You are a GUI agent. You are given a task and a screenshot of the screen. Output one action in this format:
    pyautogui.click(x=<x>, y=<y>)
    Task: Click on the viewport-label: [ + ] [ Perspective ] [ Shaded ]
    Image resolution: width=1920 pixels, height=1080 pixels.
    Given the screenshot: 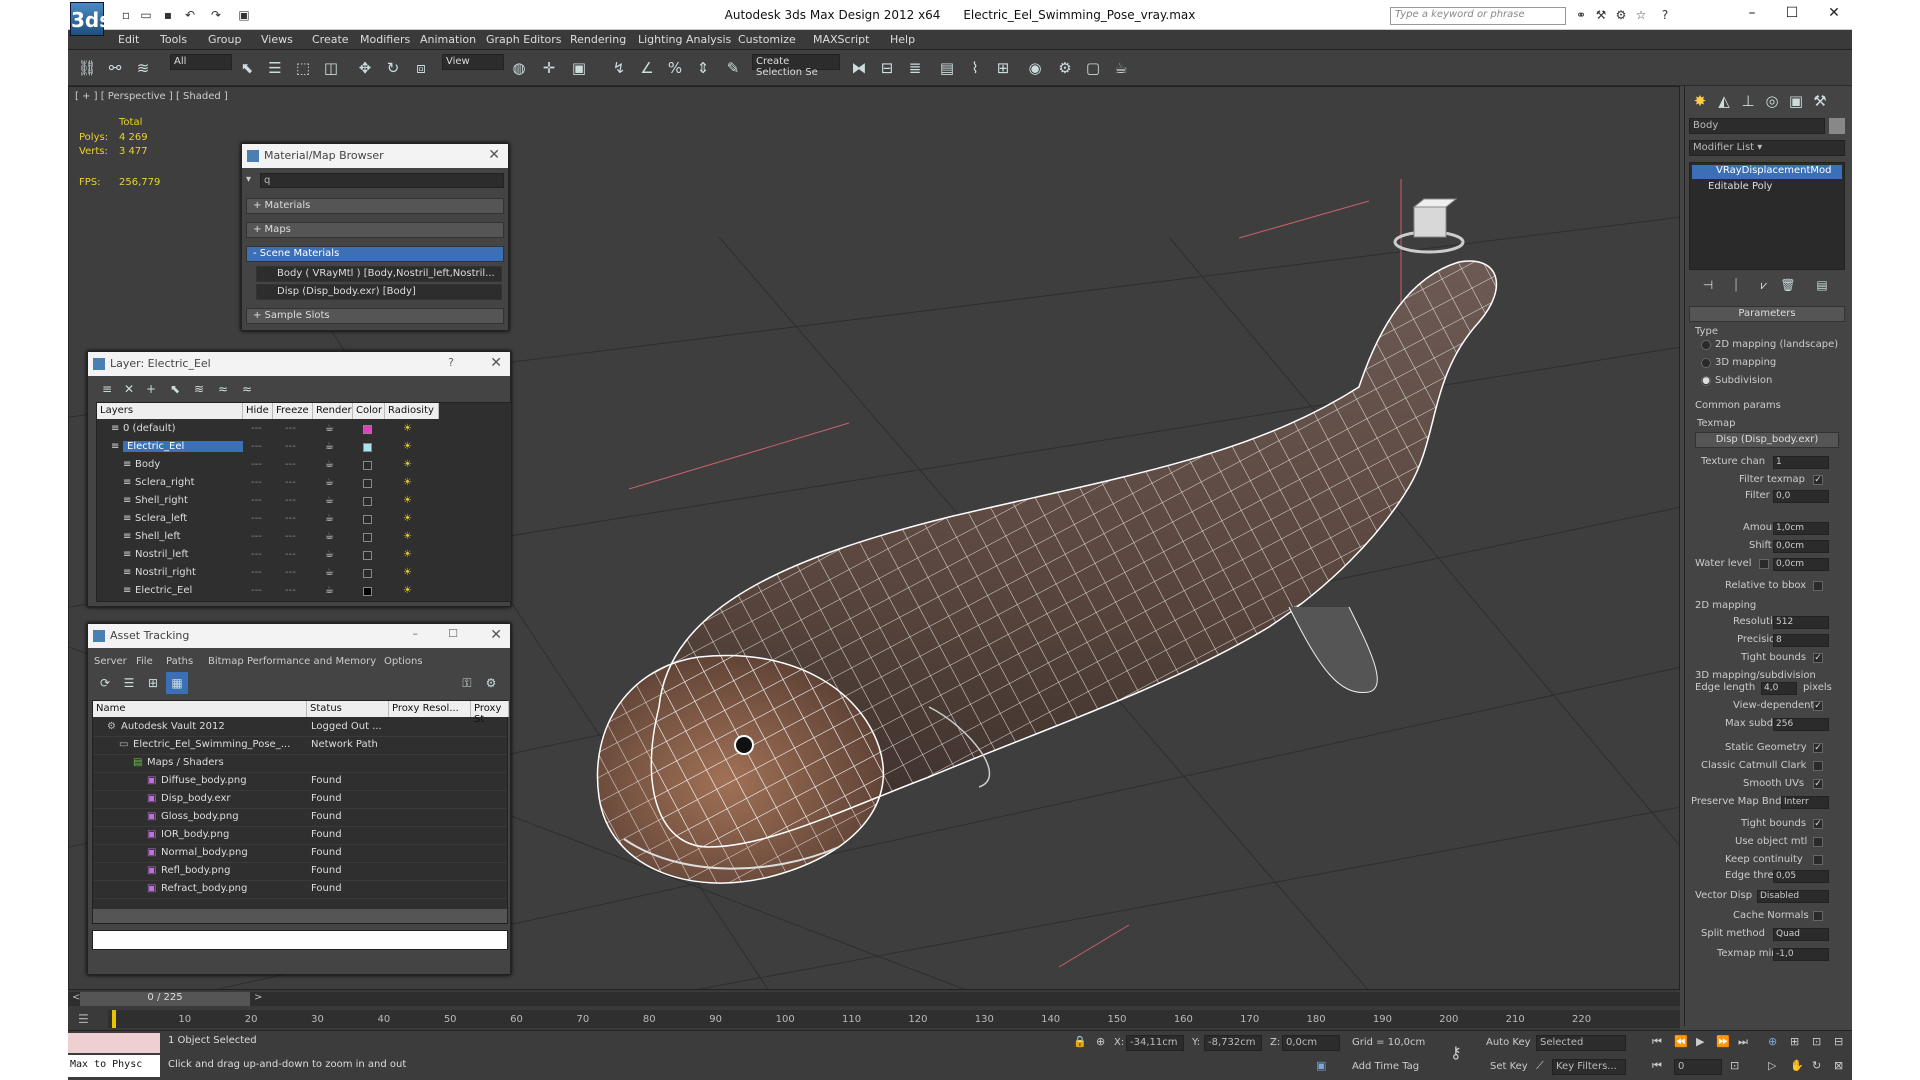 What is the action you would take?
    pyautogui.click(x=151, y=96)
    